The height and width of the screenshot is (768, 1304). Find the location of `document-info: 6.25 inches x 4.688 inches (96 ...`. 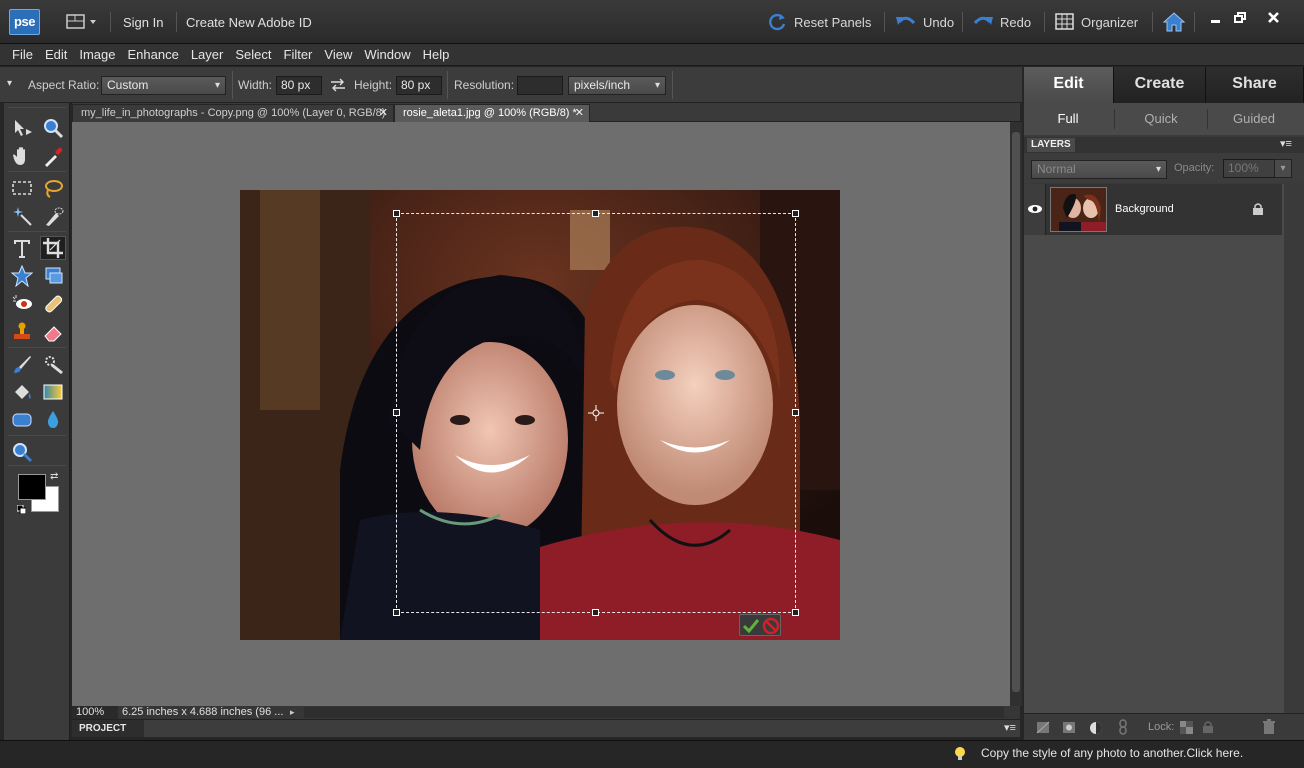

document-info: 6.25 inches x 4.688 inches (96 ... is located at coordinates (207, 712).